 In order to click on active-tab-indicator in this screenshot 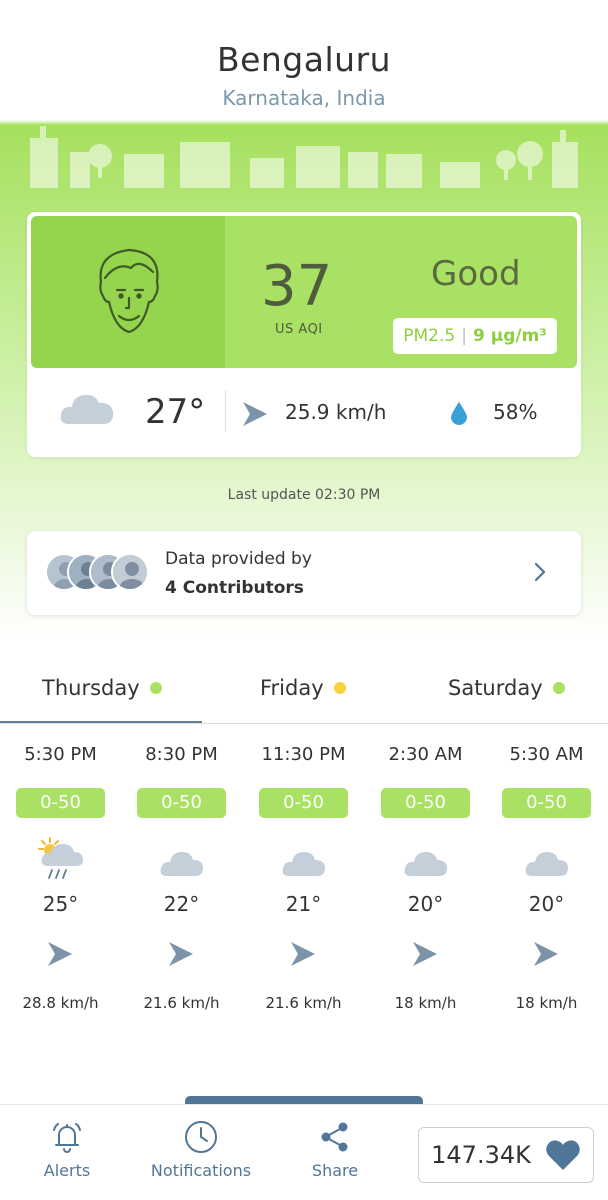, I will do `click(101, 722)`.